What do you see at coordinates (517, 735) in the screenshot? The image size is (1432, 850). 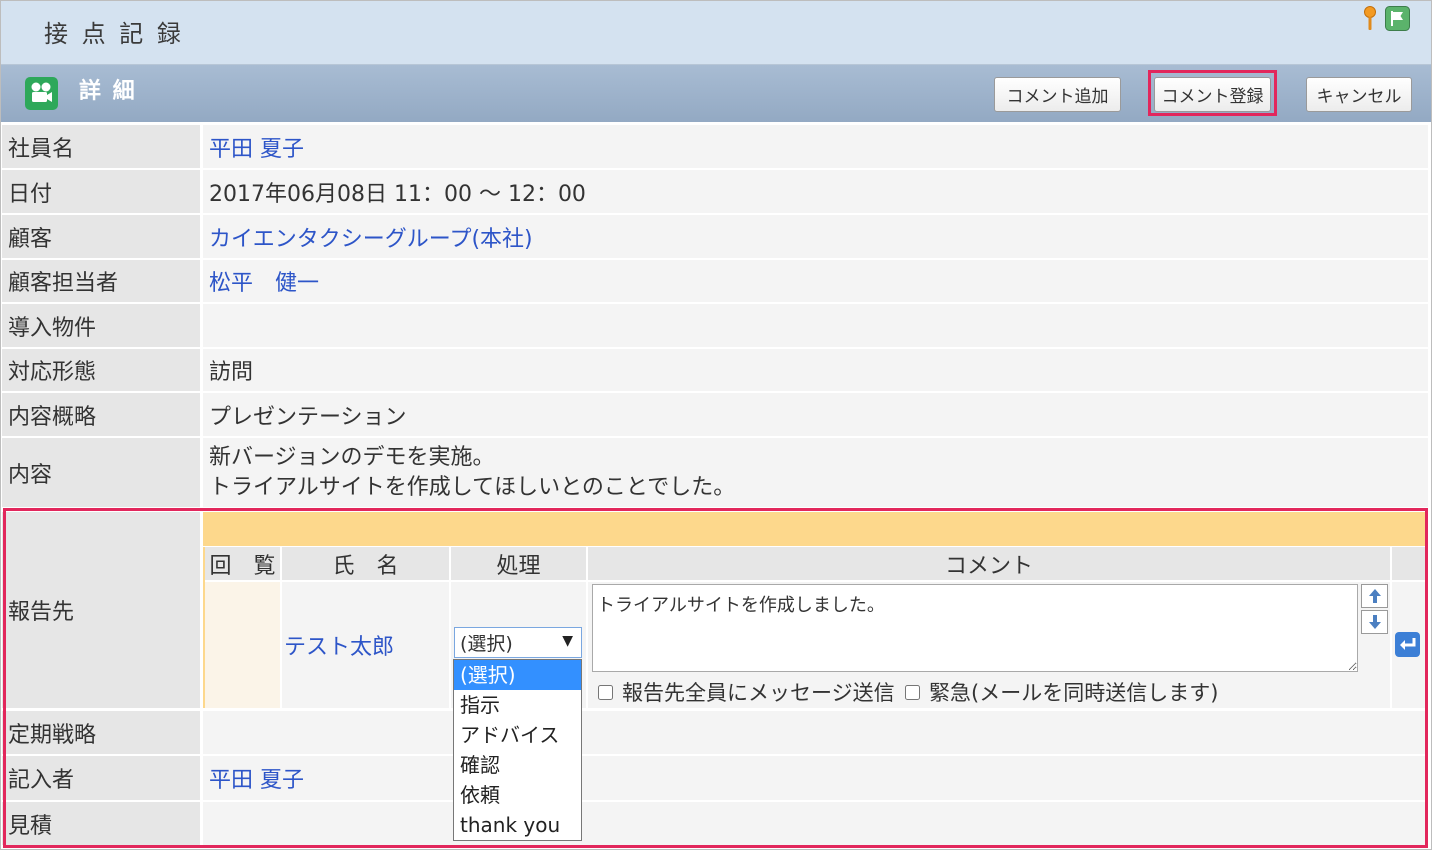 I see `dropdown-option: アドバイス` at bounding box center [517, 735].